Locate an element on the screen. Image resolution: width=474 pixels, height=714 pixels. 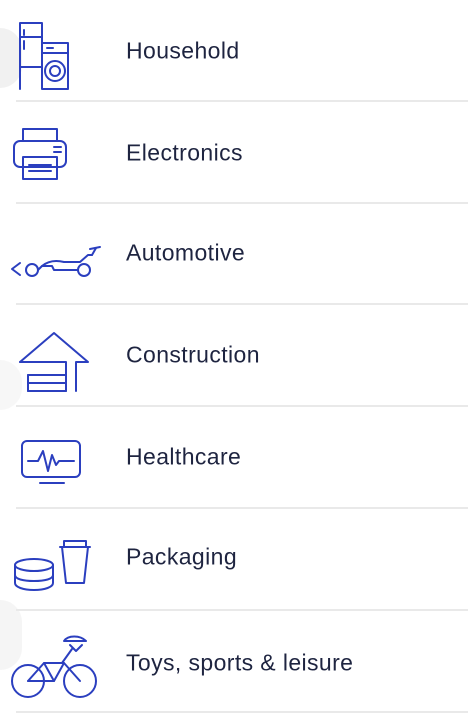
category-item-household: Household is located at coordinates (237, 51).